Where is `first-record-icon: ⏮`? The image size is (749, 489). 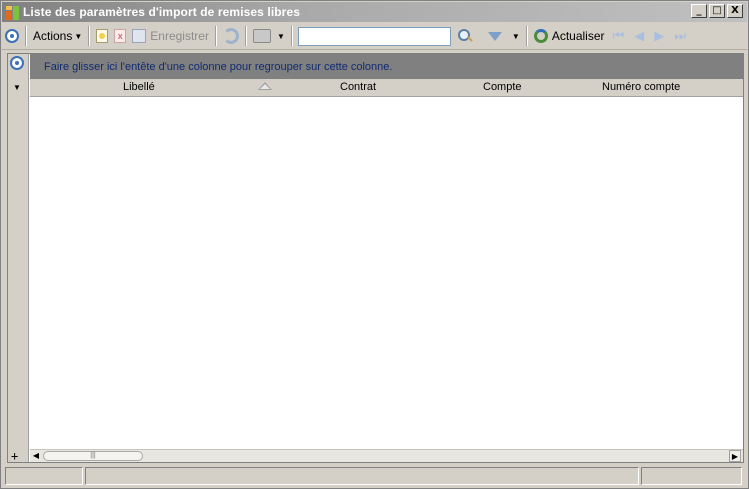 first-record-icon: ⏮ is located at coordinates (619, 36).